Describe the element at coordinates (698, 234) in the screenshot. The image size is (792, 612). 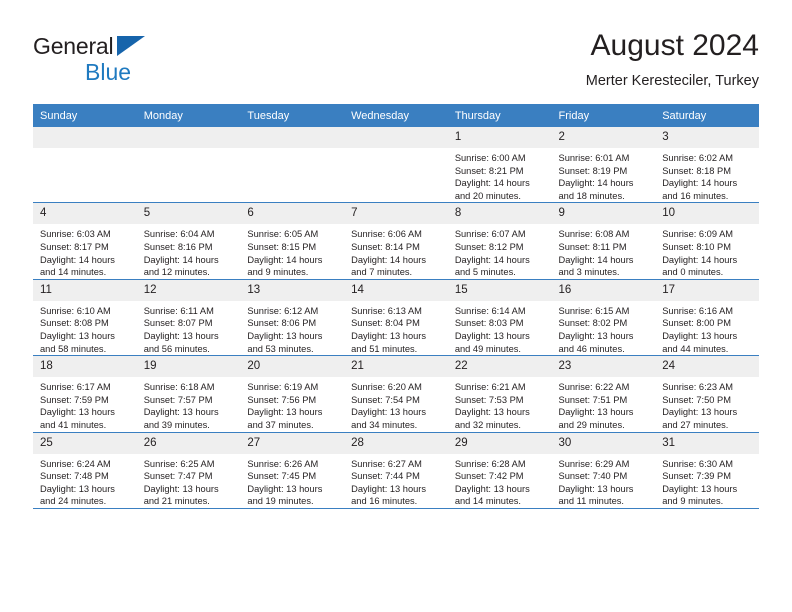
I see `sunrise-text: Sunrise: 6:09 AM` at that location.